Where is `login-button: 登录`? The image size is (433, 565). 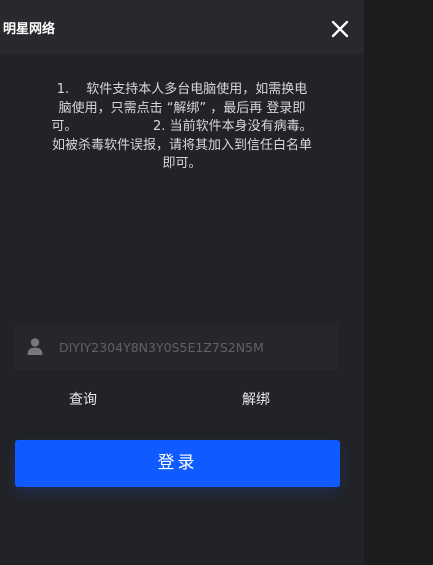 login-button: 登录 is located at coordinates (177, 463).